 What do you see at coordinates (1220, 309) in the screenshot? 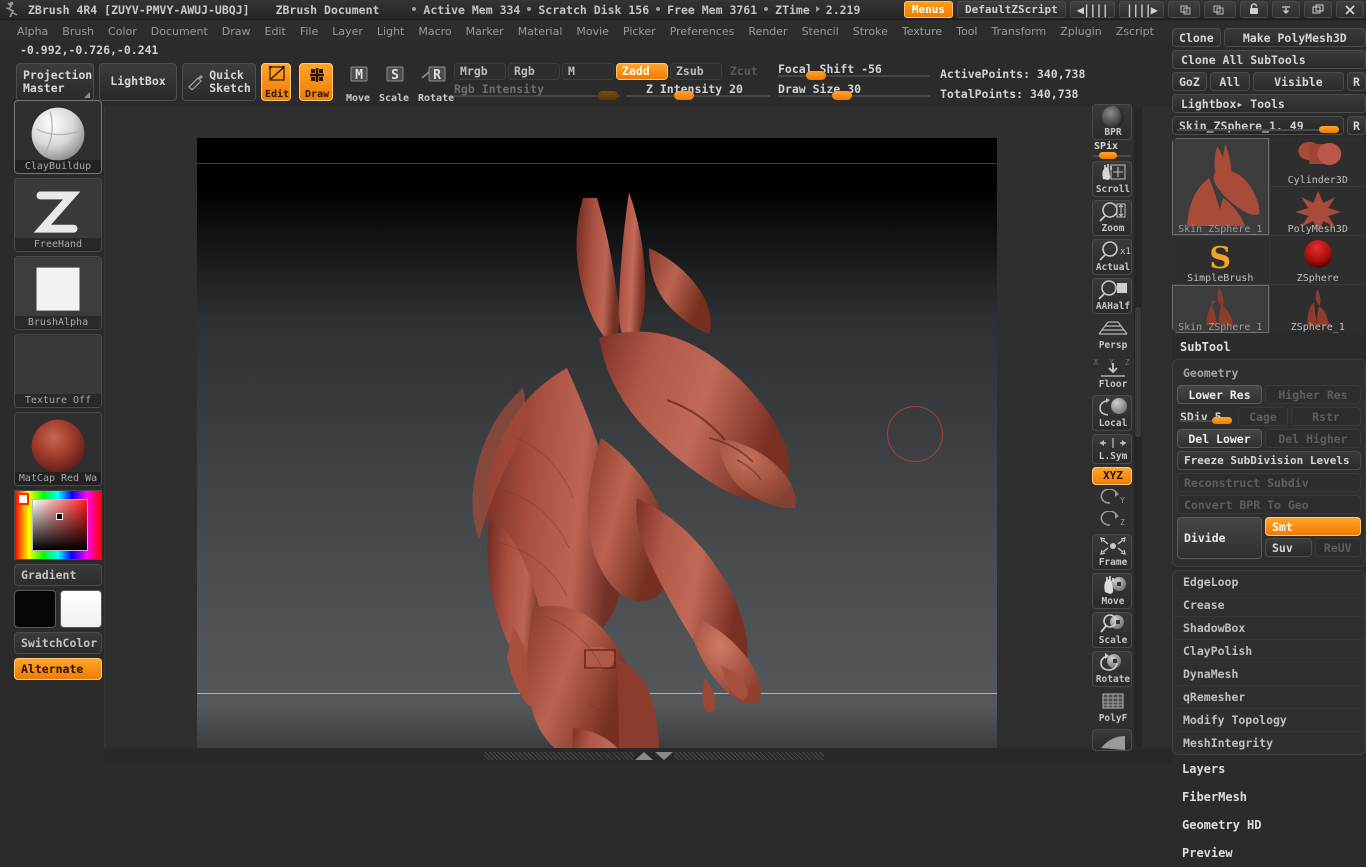
I see `tool-item-skin-zsphere-small: Skin_ZSphere_1` at bounding box center [1220, 309].